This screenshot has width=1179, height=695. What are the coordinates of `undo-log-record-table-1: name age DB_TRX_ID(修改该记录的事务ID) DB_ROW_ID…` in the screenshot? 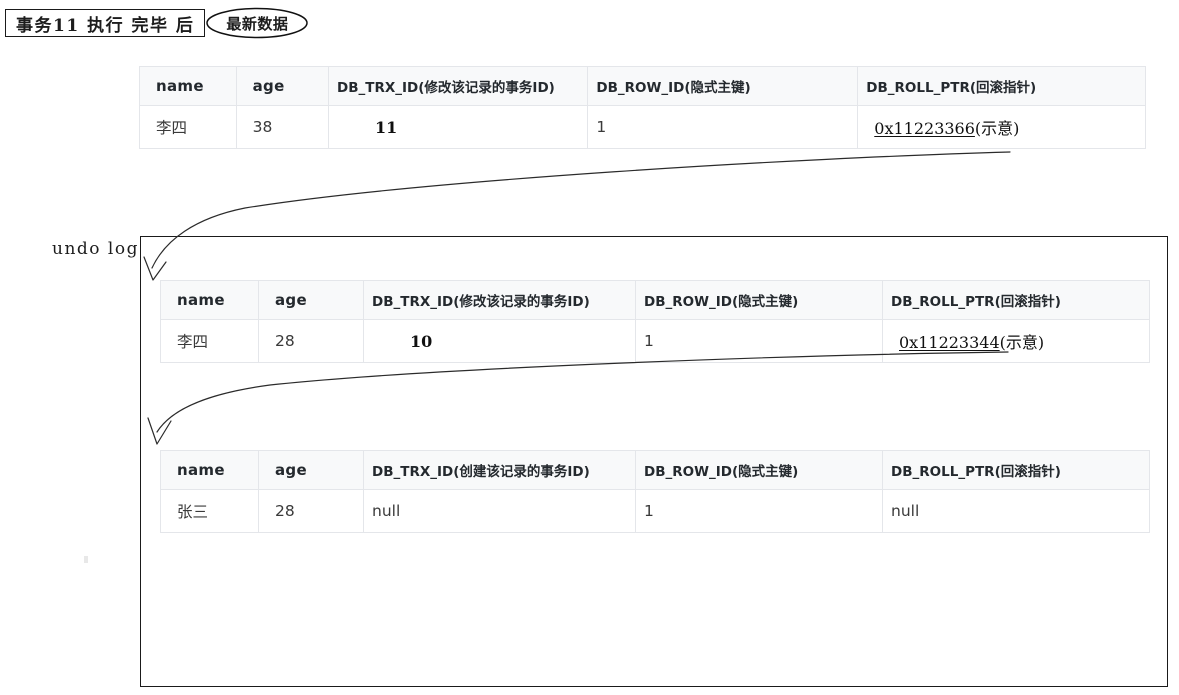 It's located at (655, 321).